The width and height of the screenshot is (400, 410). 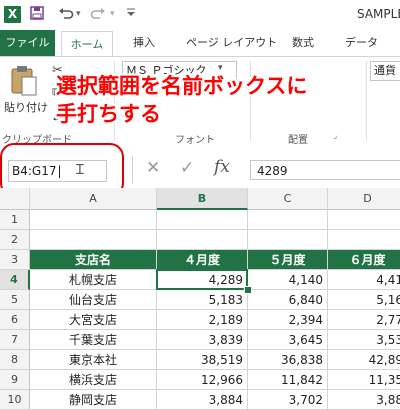 I want to click on tab-data: データ, so click(x=361, y=43).